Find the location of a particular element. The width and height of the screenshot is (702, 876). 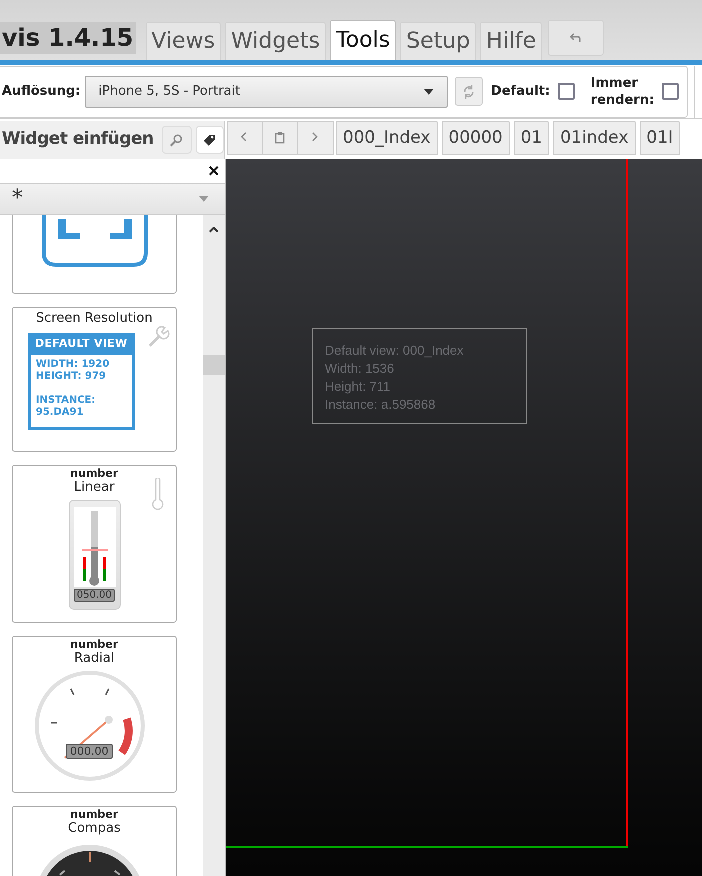

view-tab: 000_Index is located at coordinates (387, 138).